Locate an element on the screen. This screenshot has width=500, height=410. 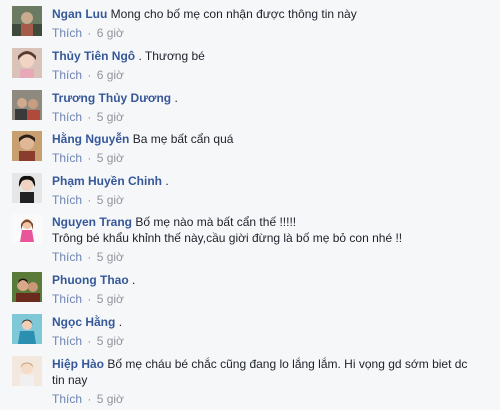
comment-body: Phạm Huyền Chinh . Thích · 5 giờ is located at coordinates (272, 190).